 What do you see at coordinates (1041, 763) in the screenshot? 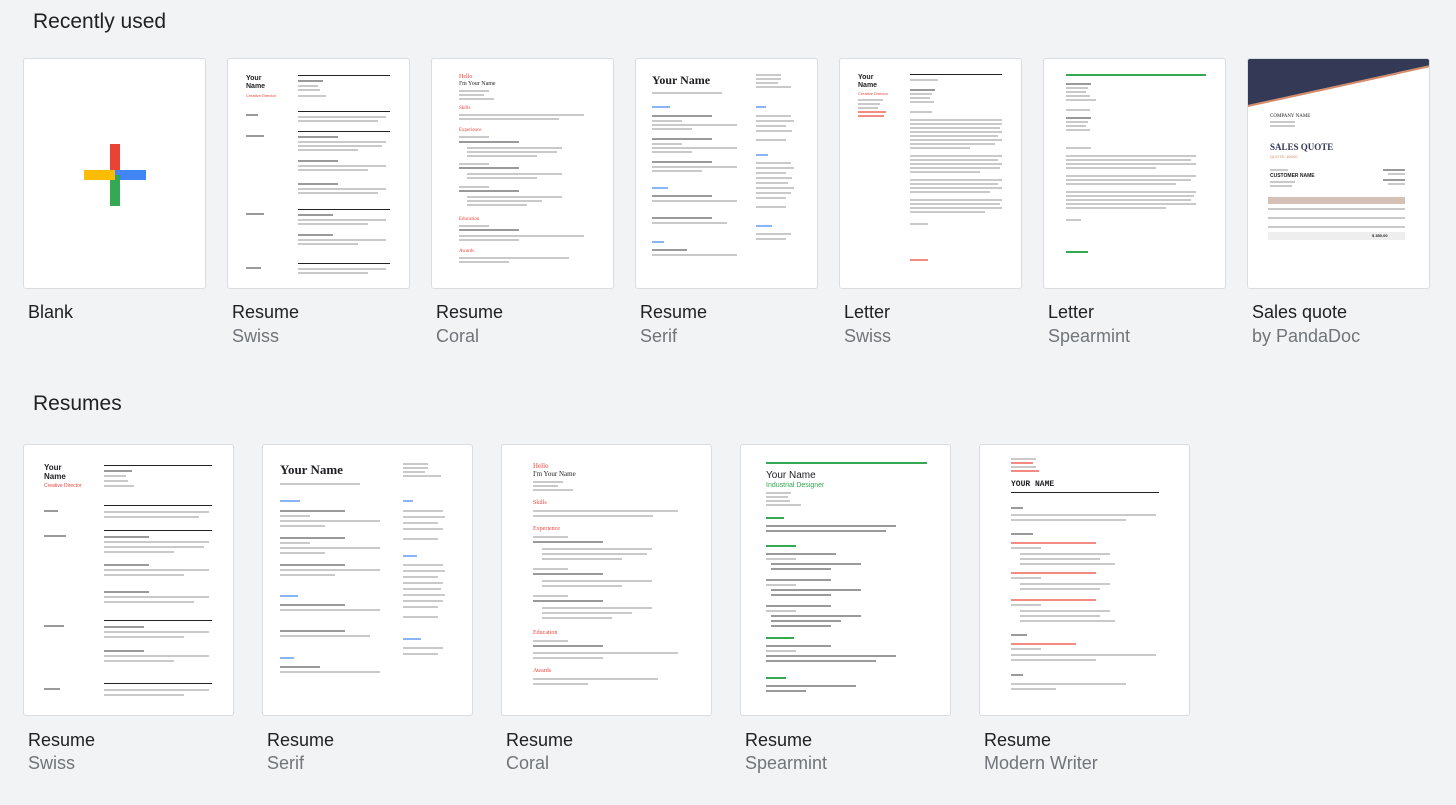
I see `template-subtitle: Modern Writer` at bounding box center [1041, 763].